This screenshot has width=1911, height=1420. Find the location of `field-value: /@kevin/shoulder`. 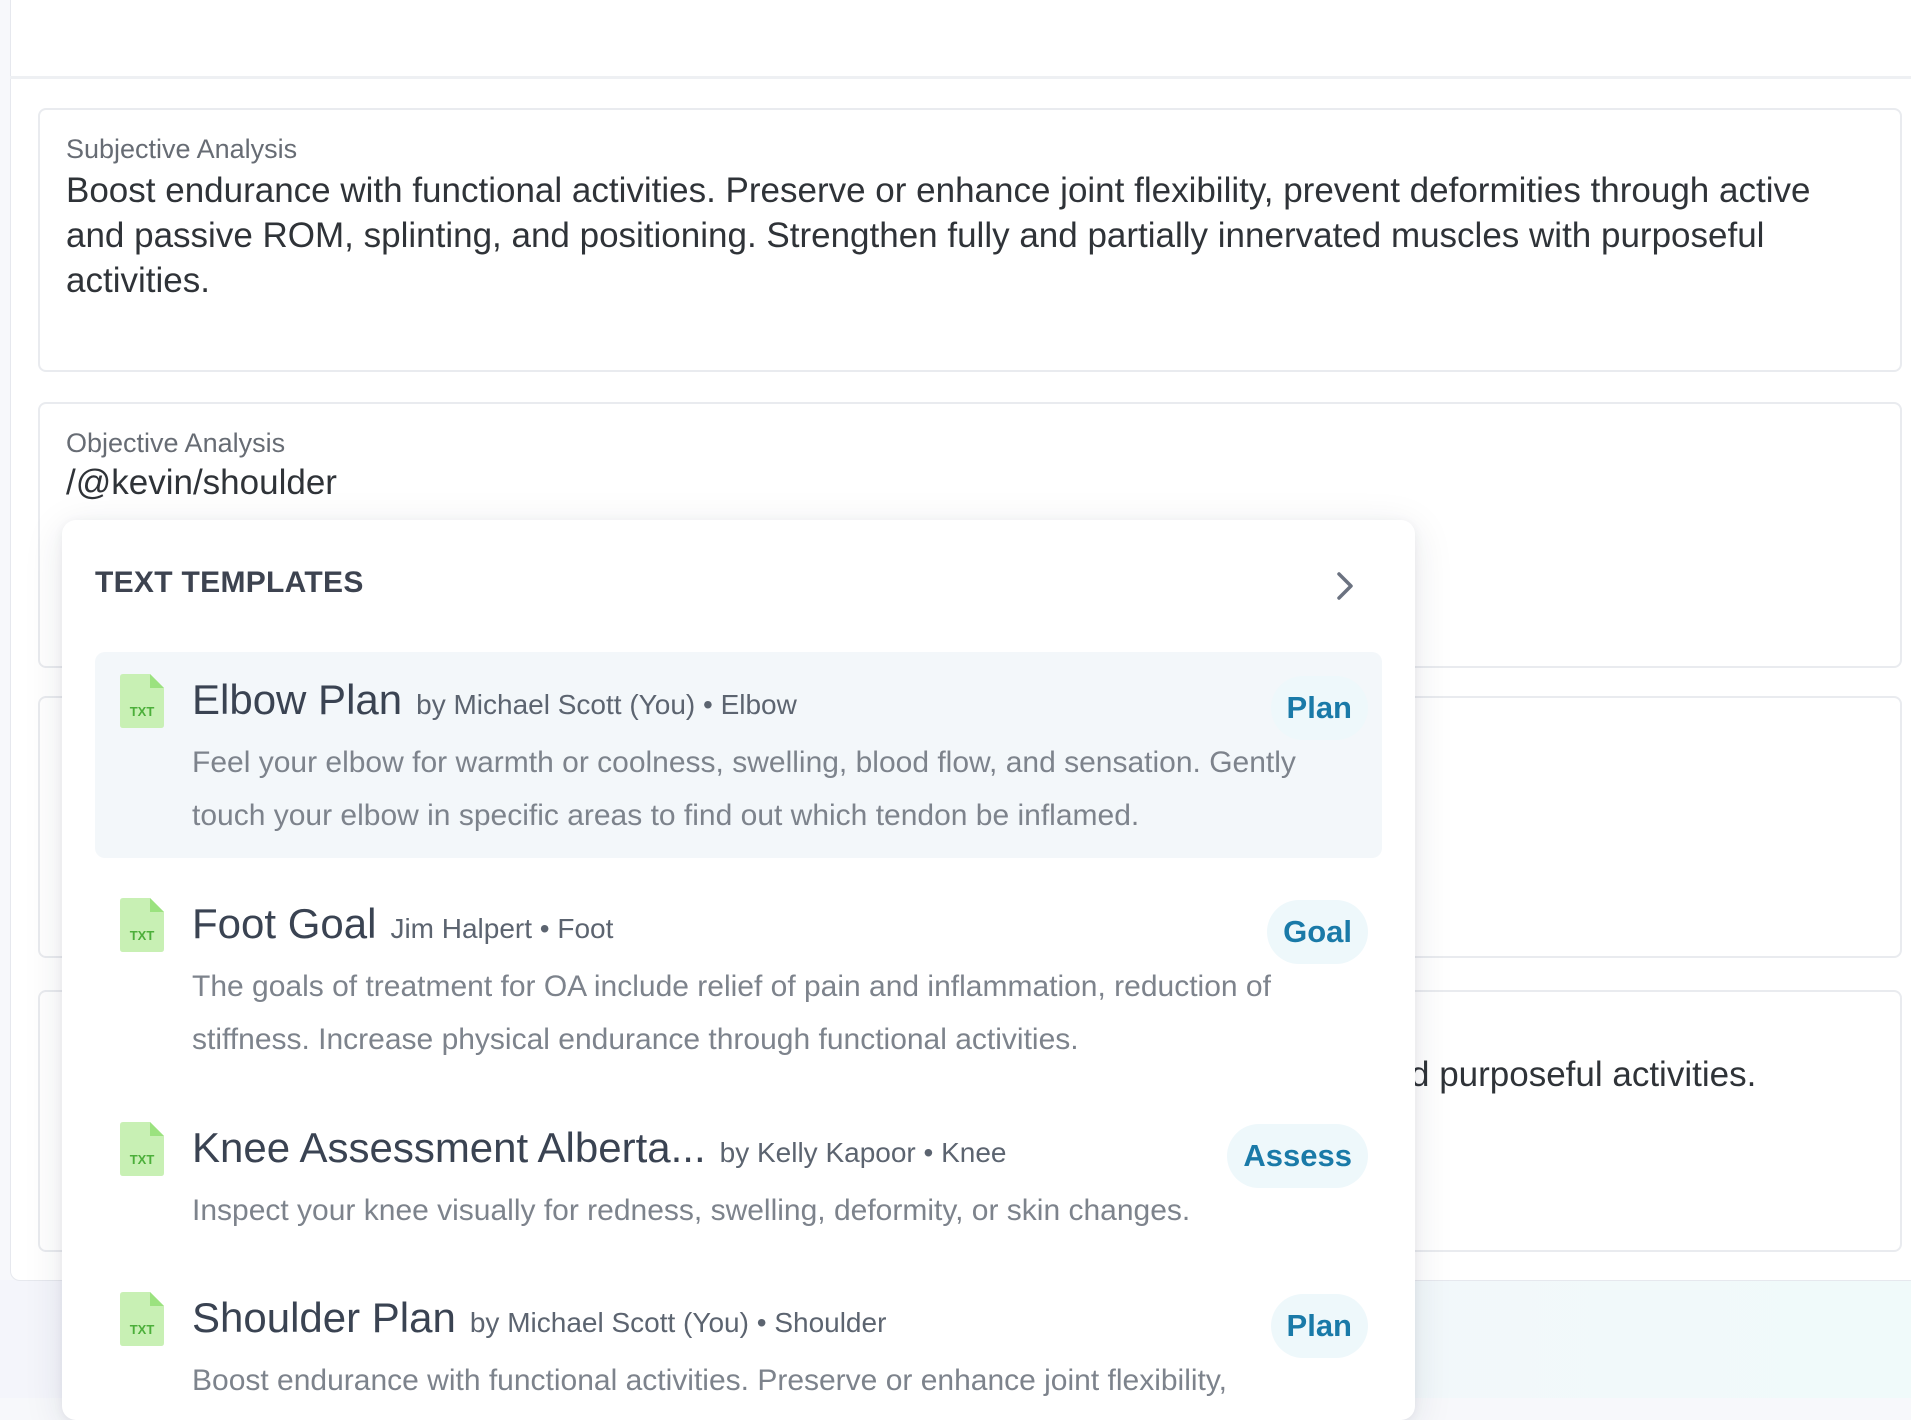

field-value: /@kevin/shoulder is located at coordinates (953, 482).